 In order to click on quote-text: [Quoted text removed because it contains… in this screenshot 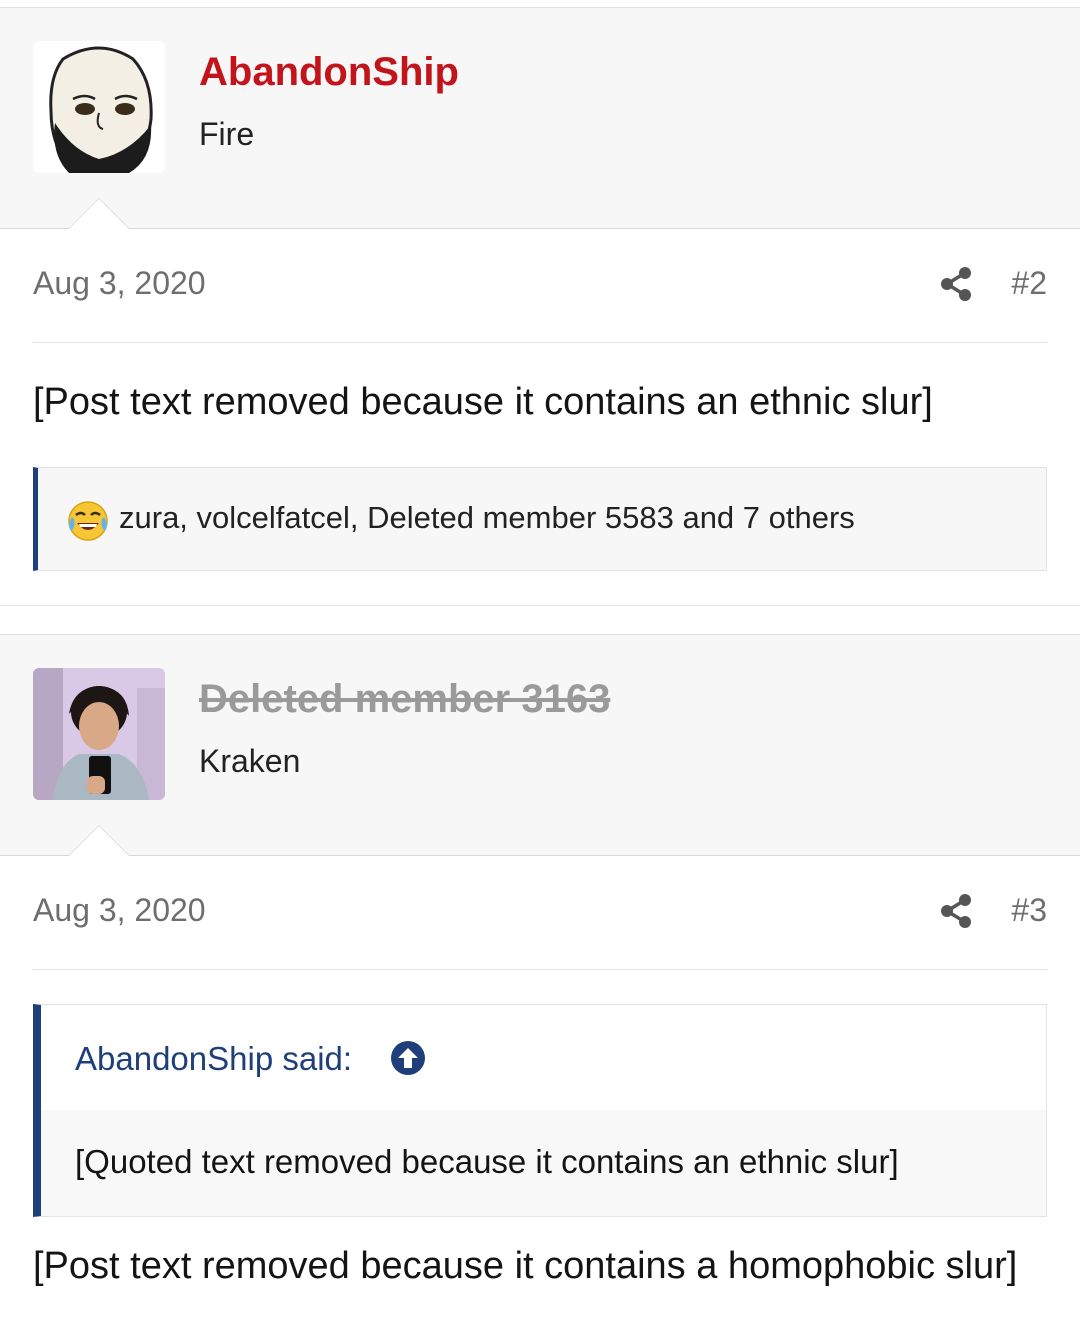, I will do `click(487, 1161)`.